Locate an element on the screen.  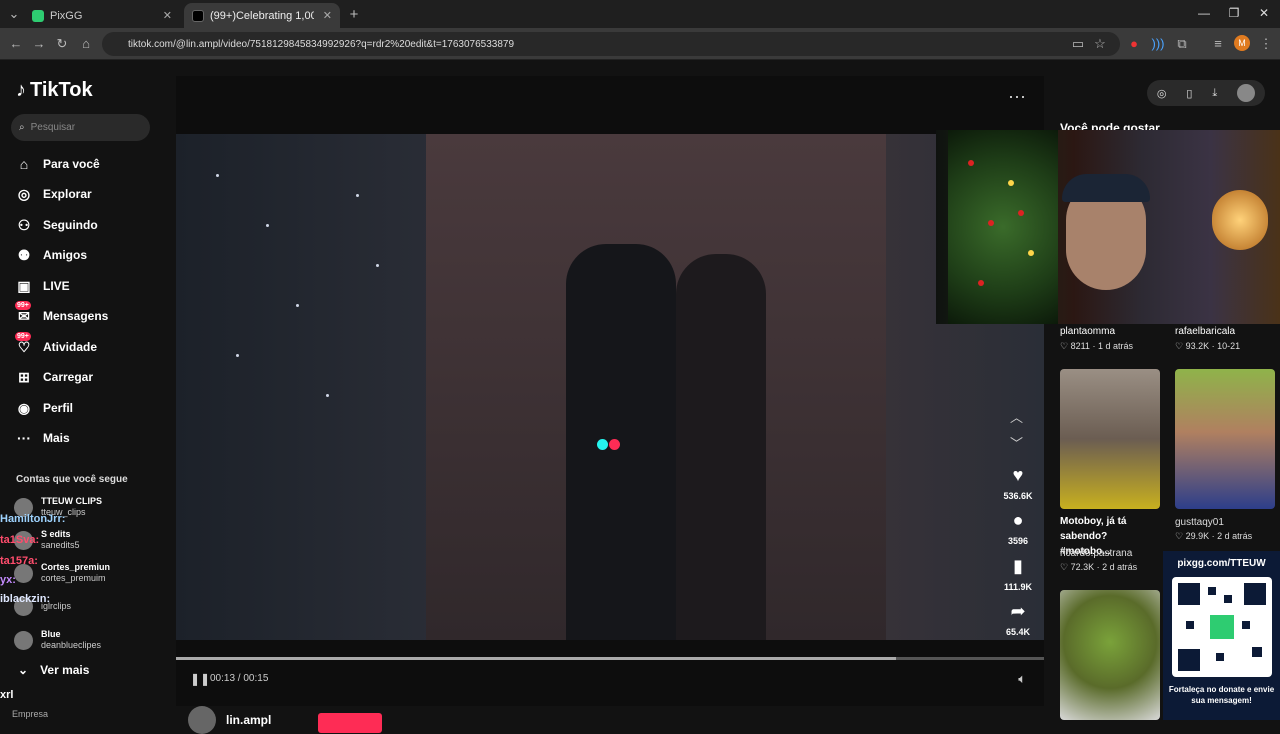
search-placeholder: Pesquisar is located at coordinates (53, 127).